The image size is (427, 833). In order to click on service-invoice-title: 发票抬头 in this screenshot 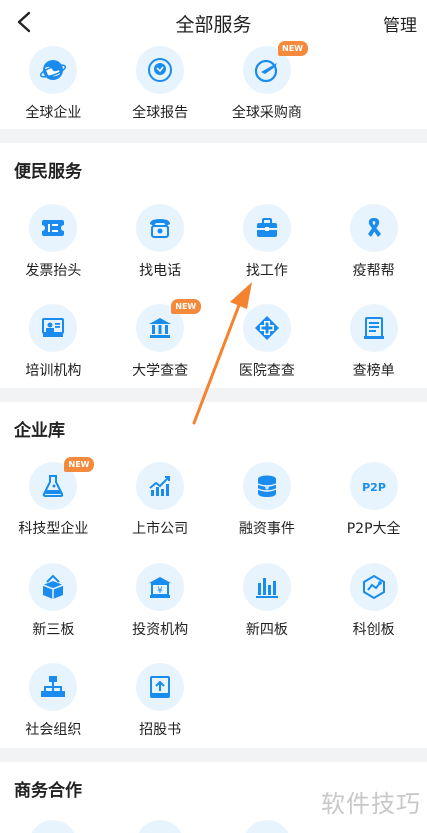, I will do `click(53, 242)`.